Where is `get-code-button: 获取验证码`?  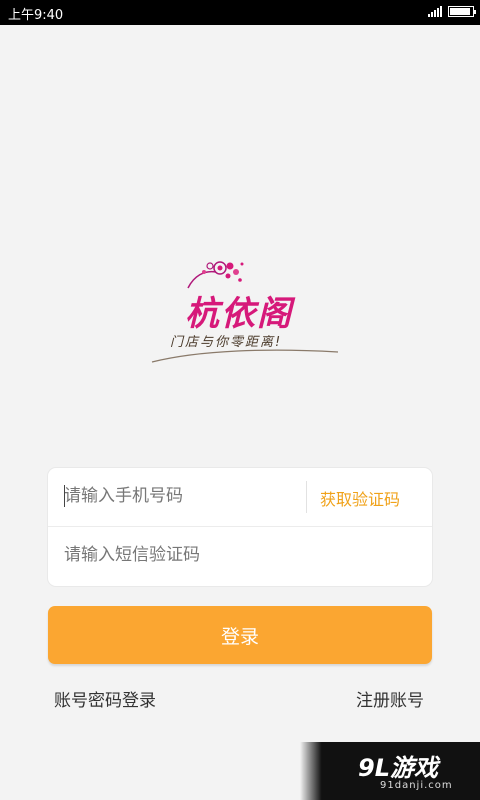 get-code-button: 获取验证码 is located at coordinates (360, 498).